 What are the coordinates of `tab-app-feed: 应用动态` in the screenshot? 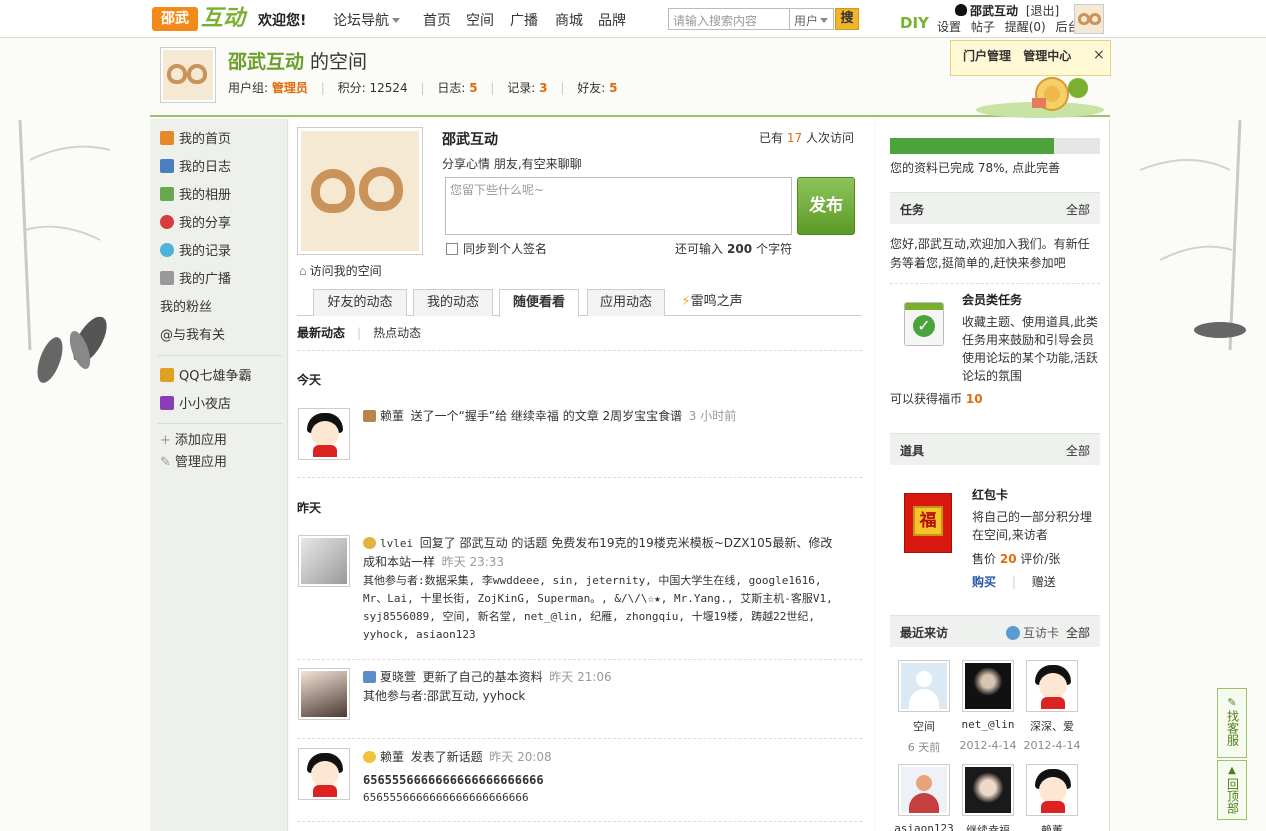 It's located at (626, 302).